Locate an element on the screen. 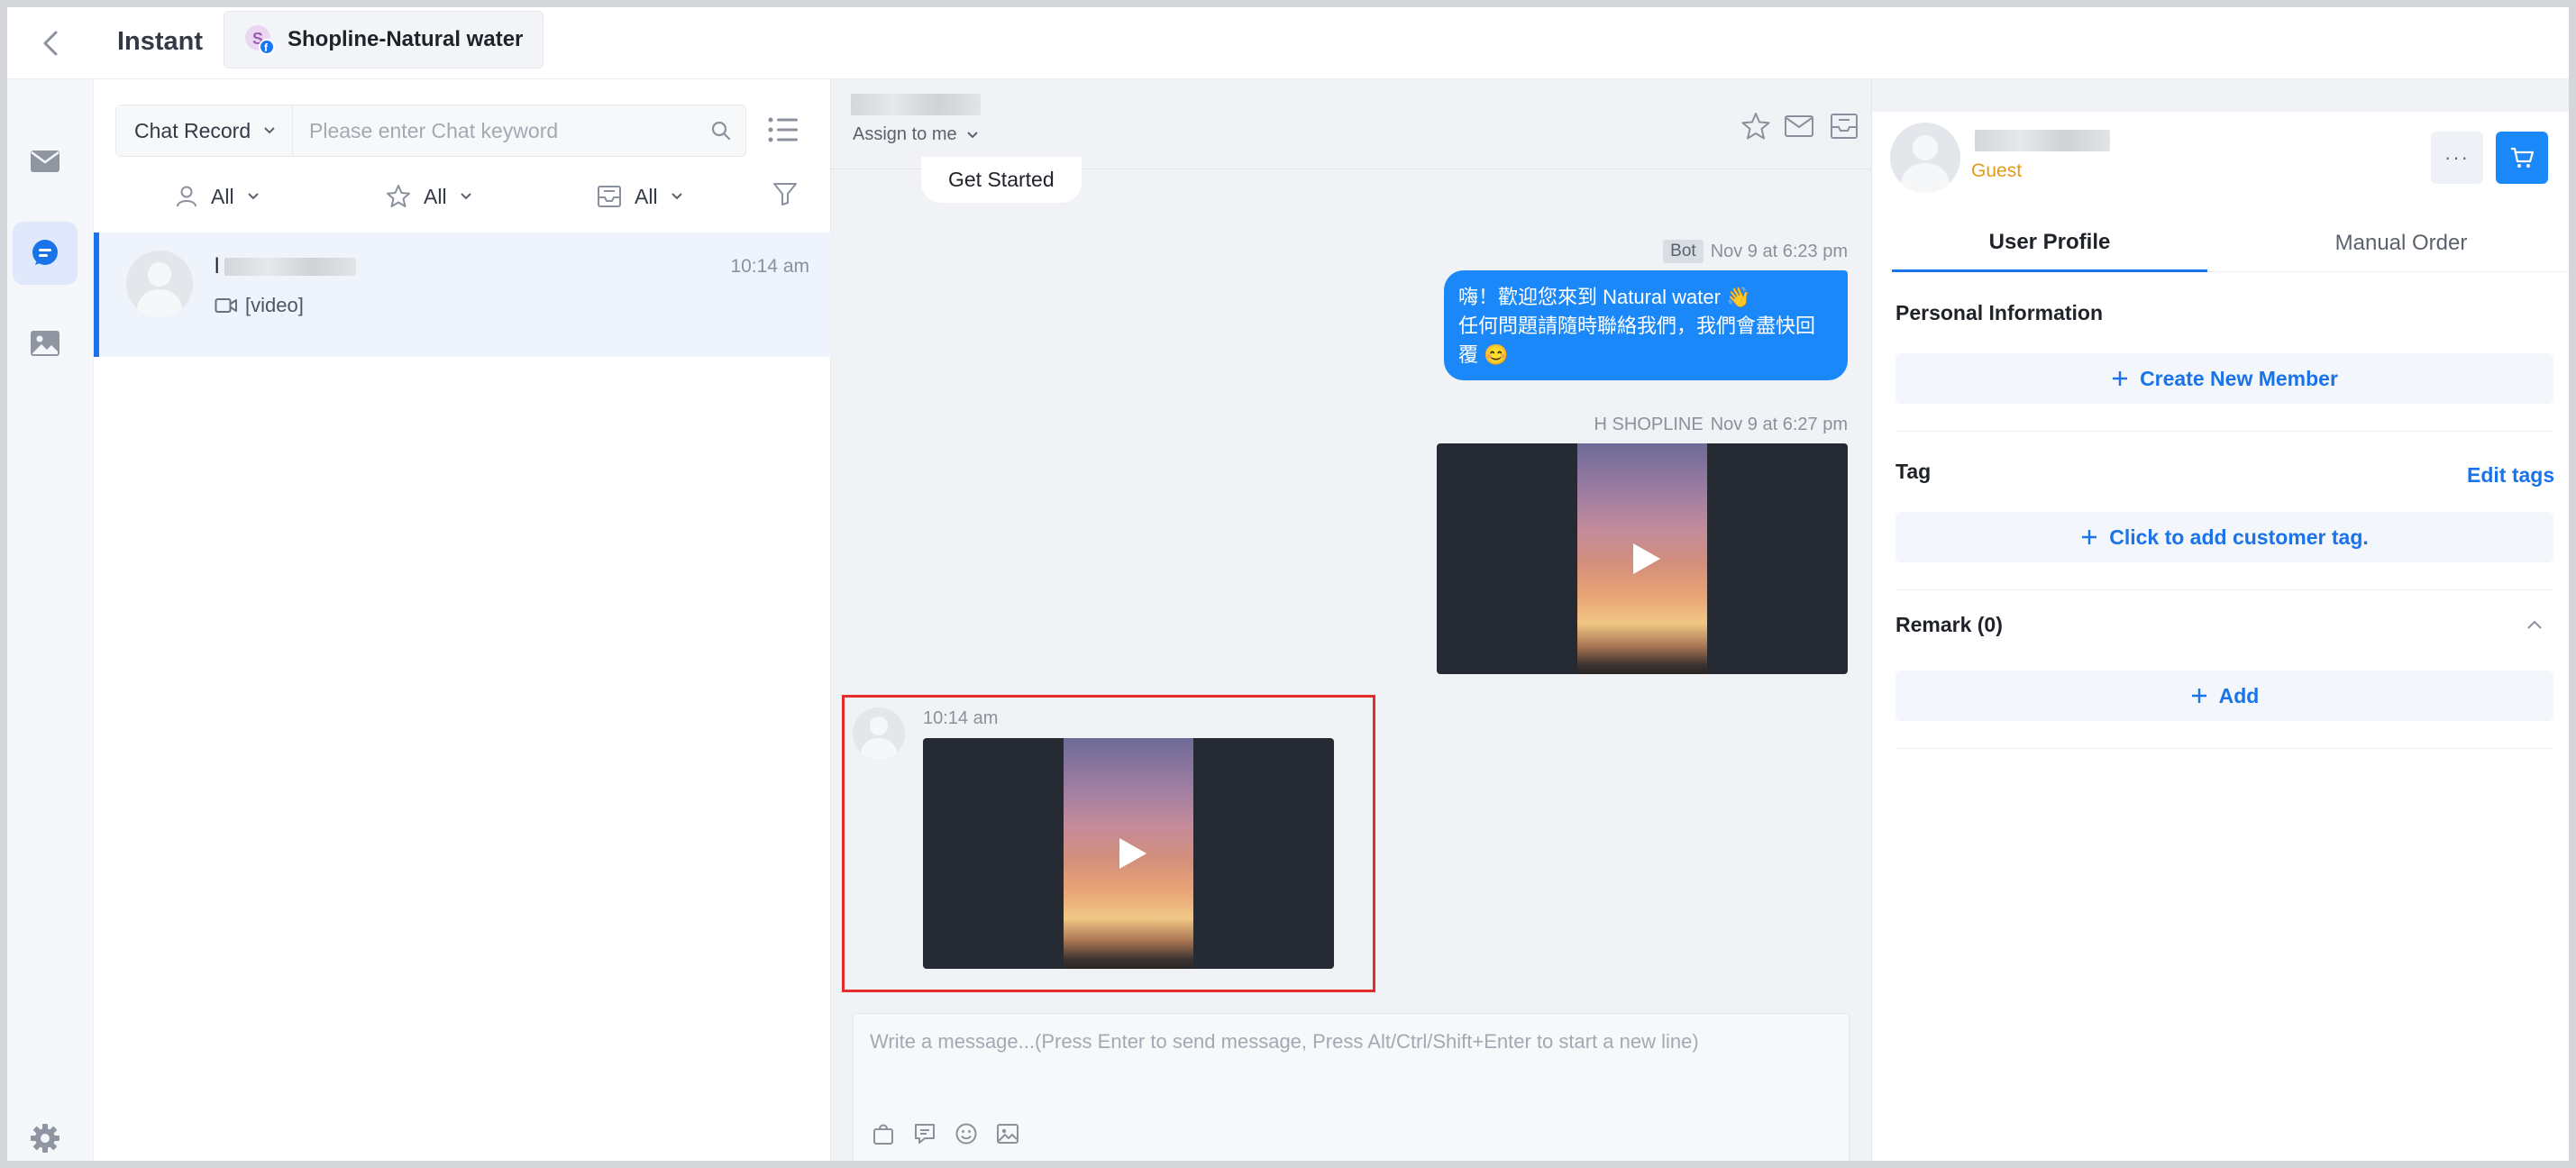 This screenshot has width=2576, height=1168. collapse-remark-button is located at coordinates (2534, 624).